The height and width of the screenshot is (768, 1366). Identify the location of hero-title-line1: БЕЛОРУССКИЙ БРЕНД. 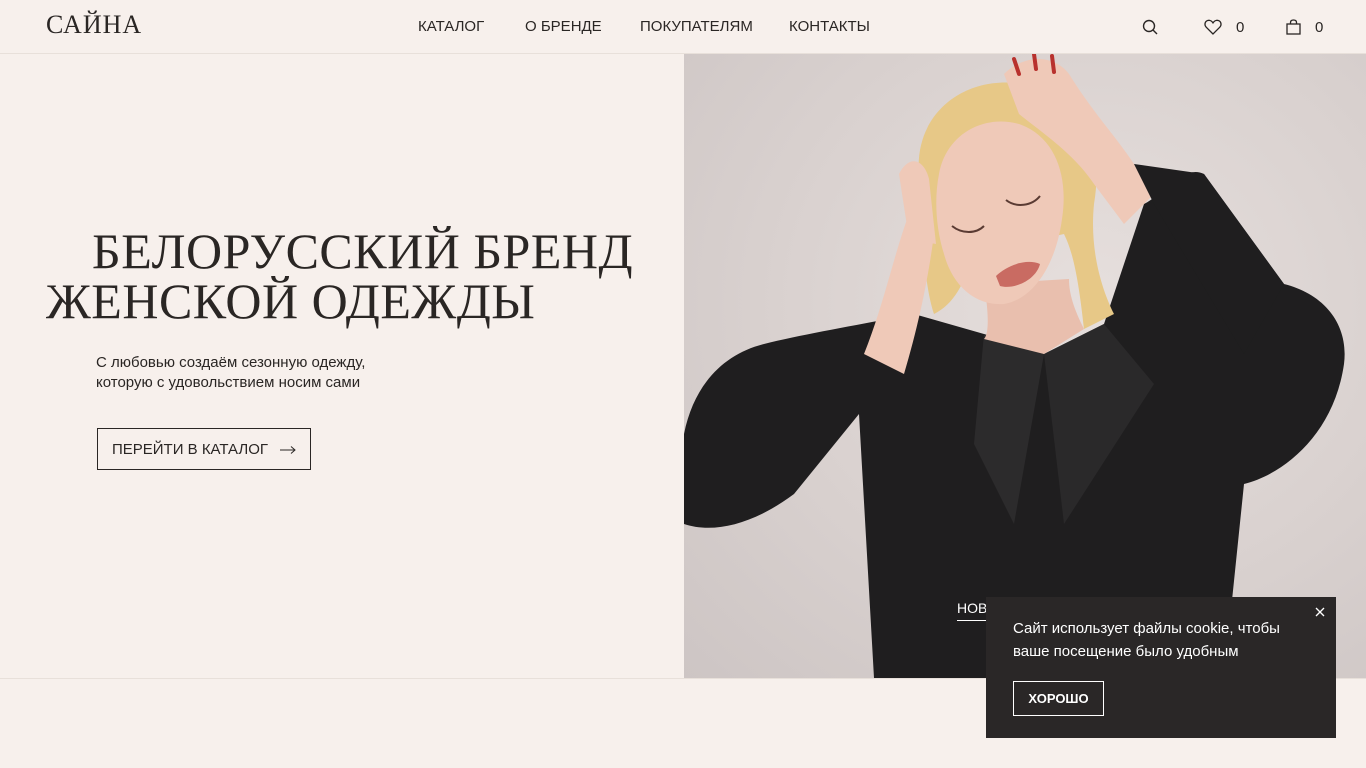
(363, 251).